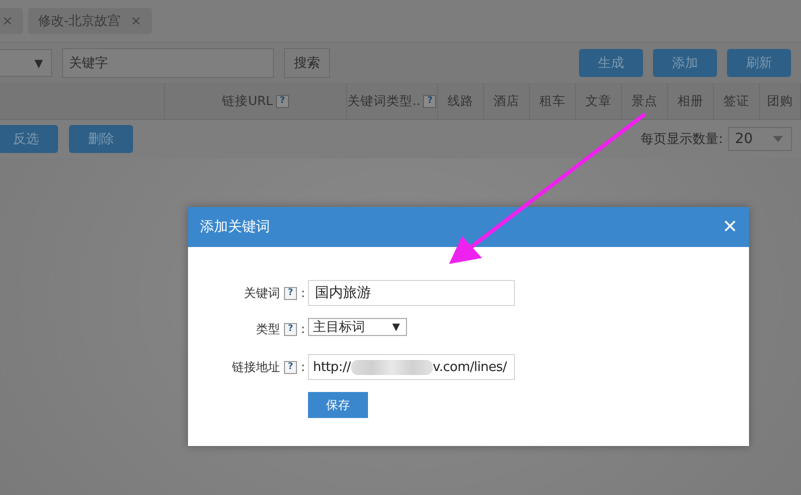  I want to click on page-tab: 修改-北京故宫 ×, so click(90, 21).